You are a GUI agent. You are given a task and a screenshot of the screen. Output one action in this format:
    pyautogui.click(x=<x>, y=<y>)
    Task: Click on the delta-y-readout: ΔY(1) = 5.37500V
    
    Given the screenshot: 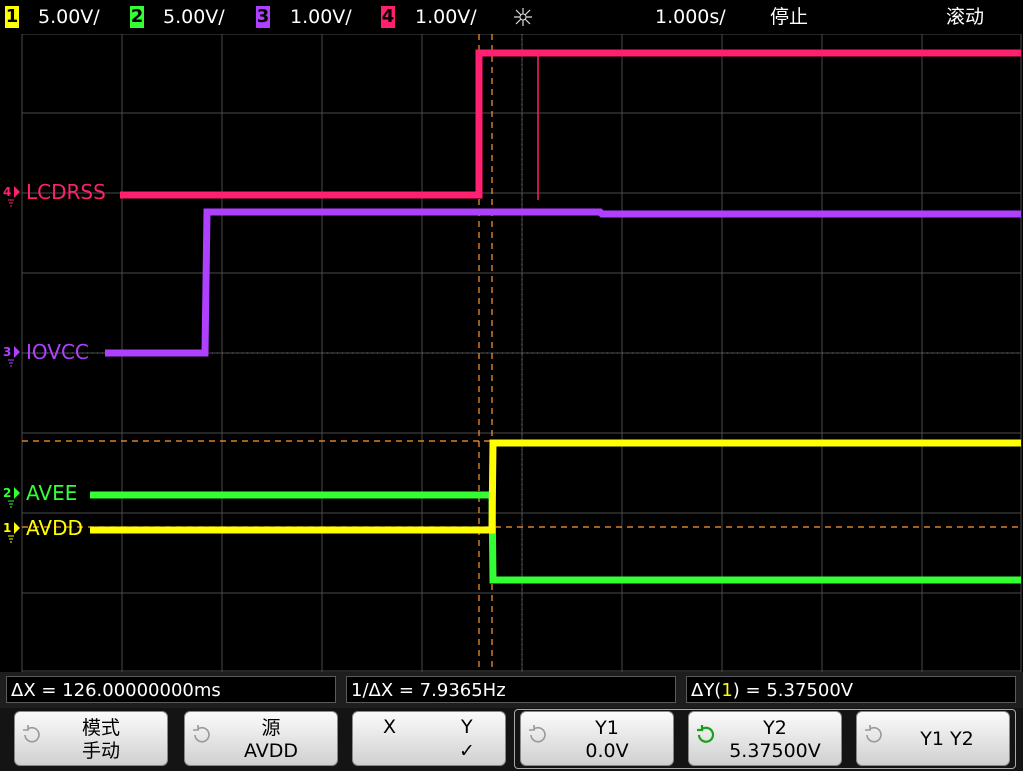 What is the action you would take?
    pyautogui.click(x=851, y=689)
    